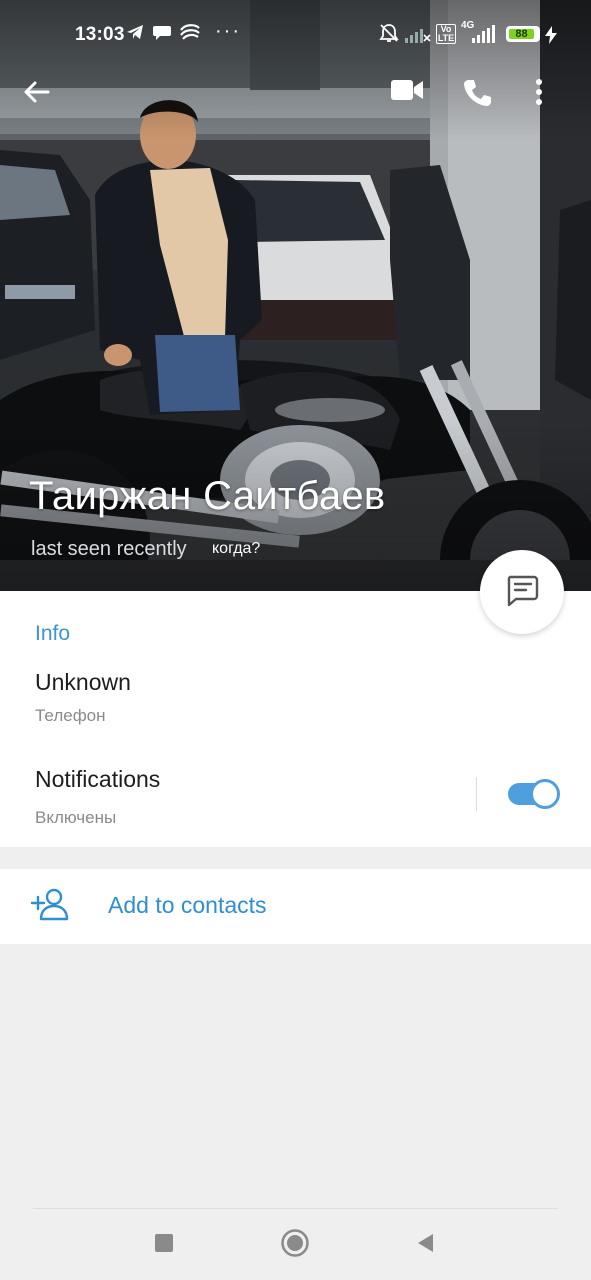 Image resolution: width=591 pixels, height=1280 pixels. What do you see at coordinates (410, 98) in the screenshot?
I see `video-call-button` at bounding box center [410, 98].